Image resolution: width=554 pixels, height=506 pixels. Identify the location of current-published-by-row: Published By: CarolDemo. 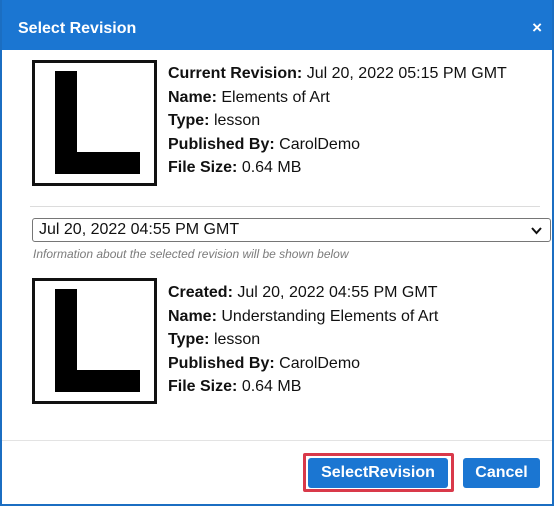
(264, 144).